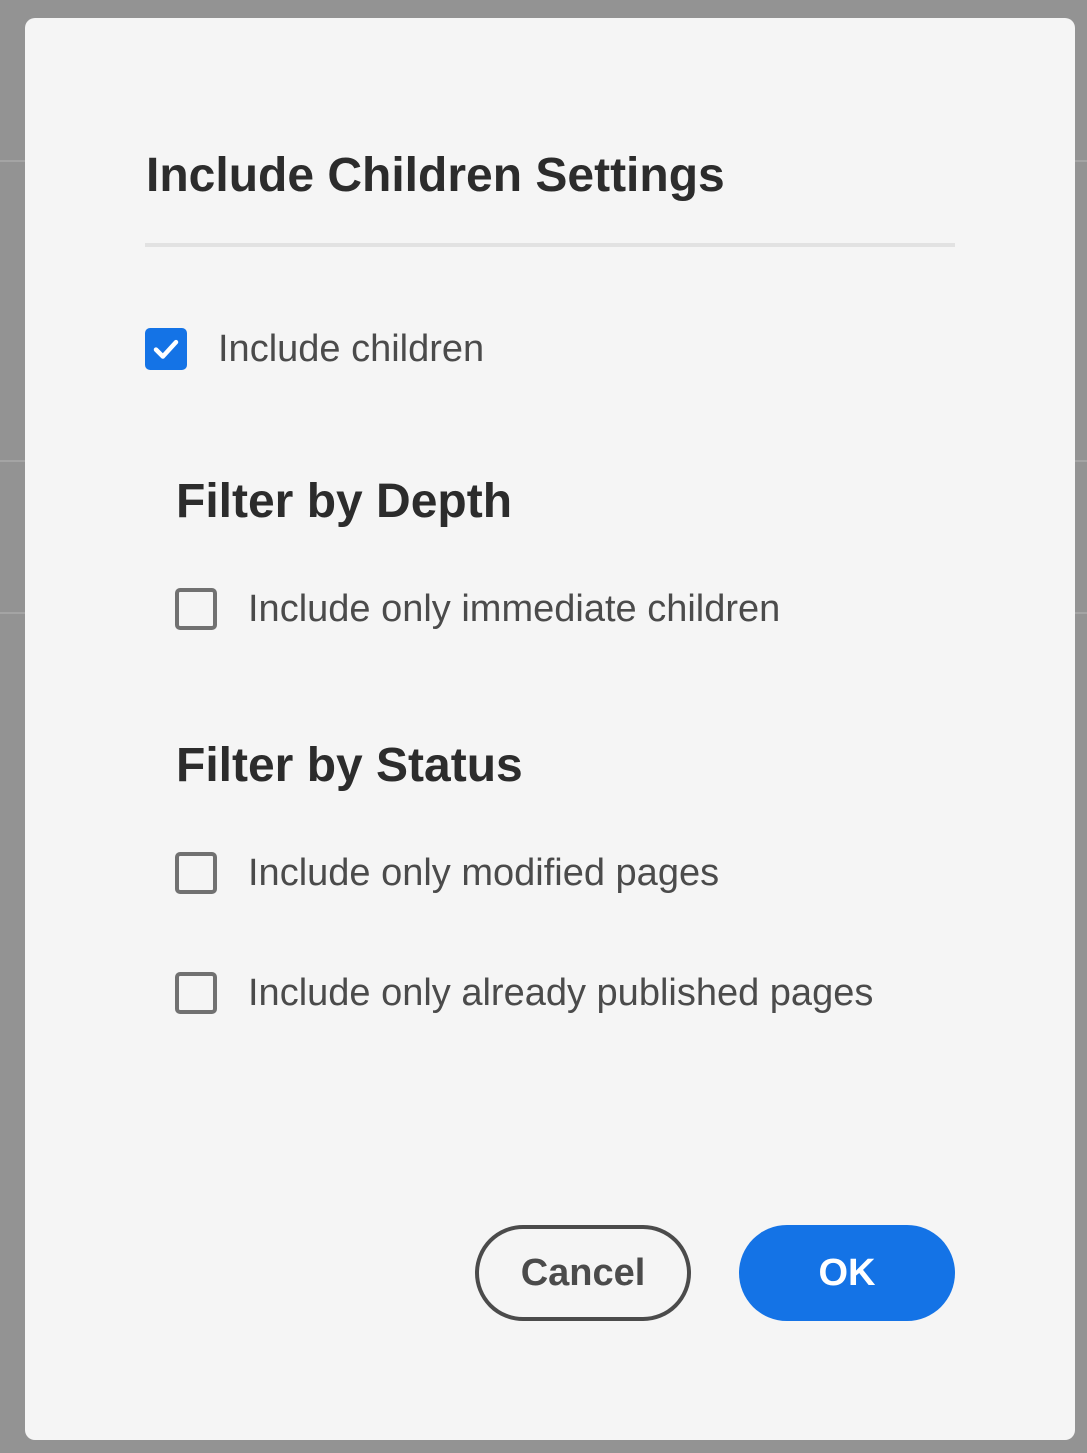 Image resolution: width=1087 pixels, height=1453 pixels. Describe the element at coordinates (847, 1273) in the screenshot. I see `ok-button: OK` at that location.